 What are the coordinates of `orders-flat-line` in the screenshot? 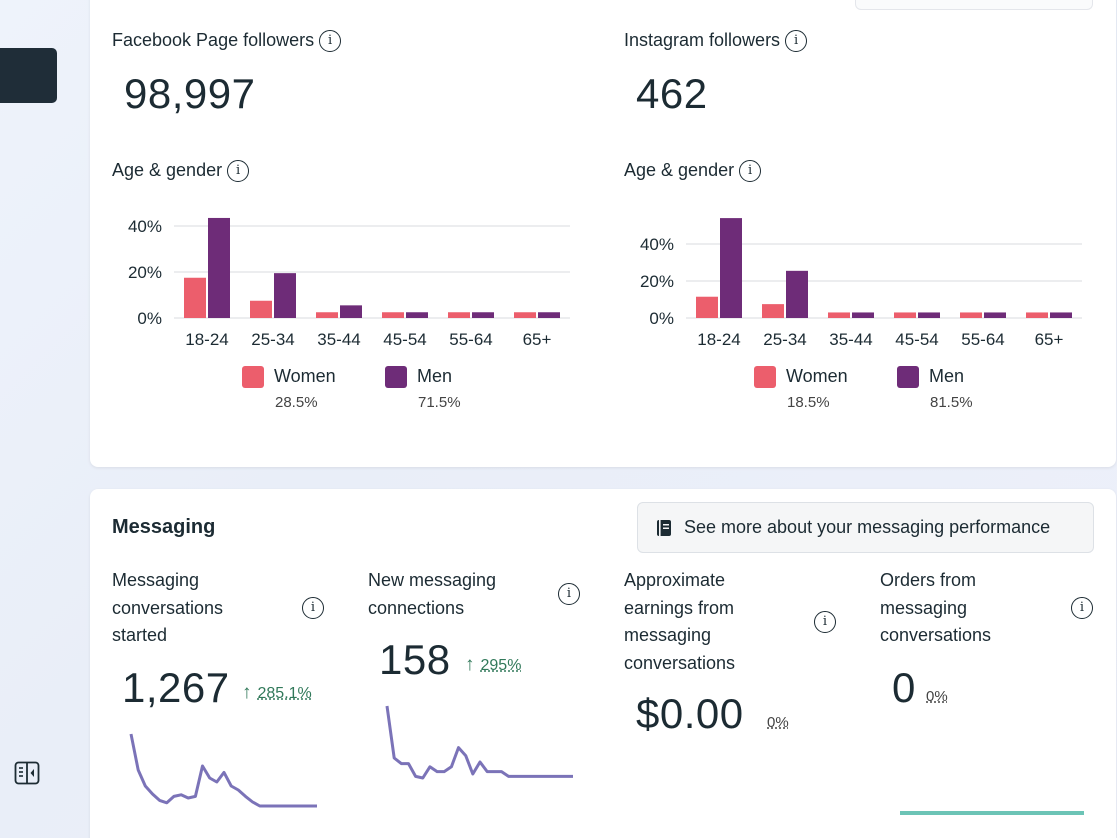 It's located at (992, 813).